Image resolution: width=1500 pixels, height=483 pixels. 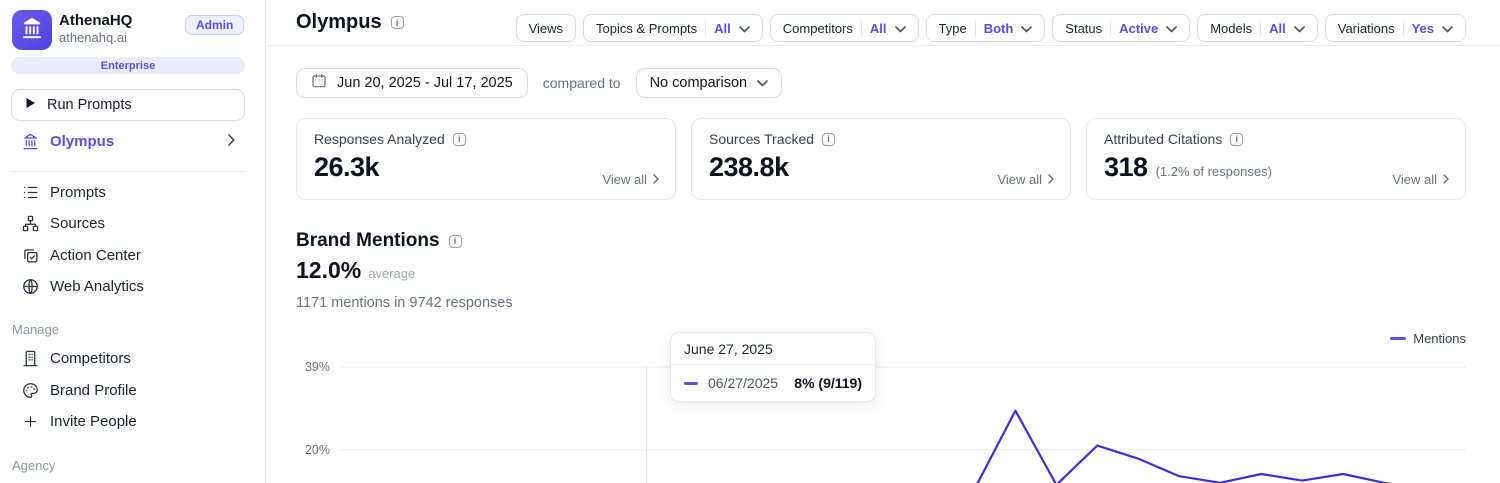 What do you see at coordinates (128, 390) in the screenshot?
I see `sidebar-item-brand-profile: Brand Profile` at bounding box center [128, 390].